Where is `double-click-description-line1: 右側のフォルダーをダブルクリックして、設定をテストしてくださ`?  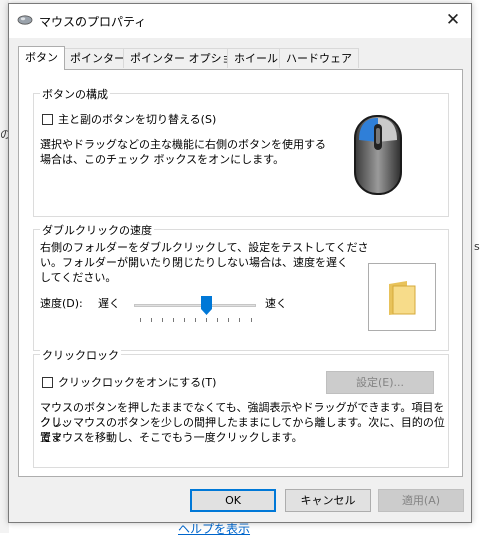 double-click-description-line1: 右側のフォルダーをダブルクリックして、設定をテストしてくださ is located at coordinates (204, 247).